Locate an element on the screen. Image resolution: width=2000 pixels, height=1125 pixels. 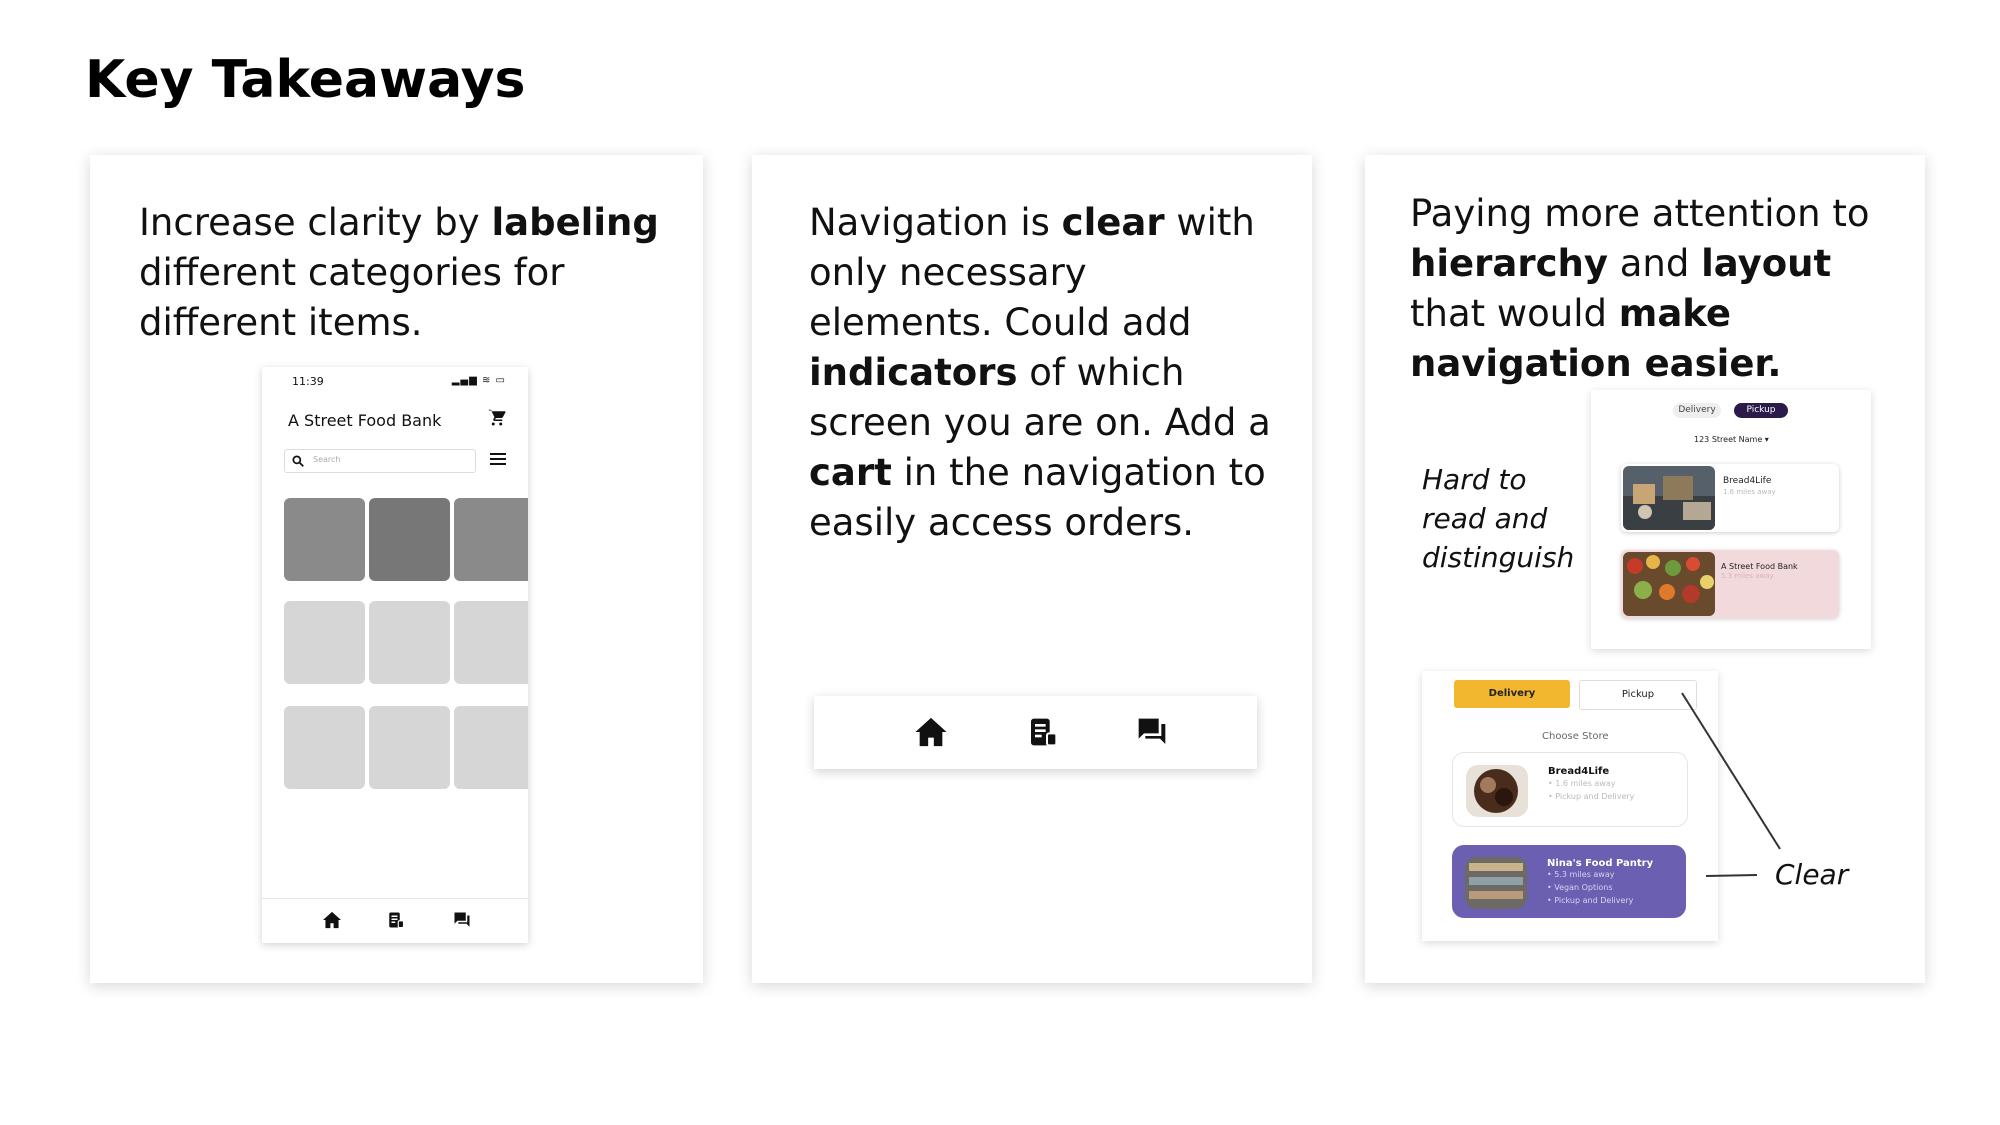
note-clear: Clear is located at coordinates (1812, 874).